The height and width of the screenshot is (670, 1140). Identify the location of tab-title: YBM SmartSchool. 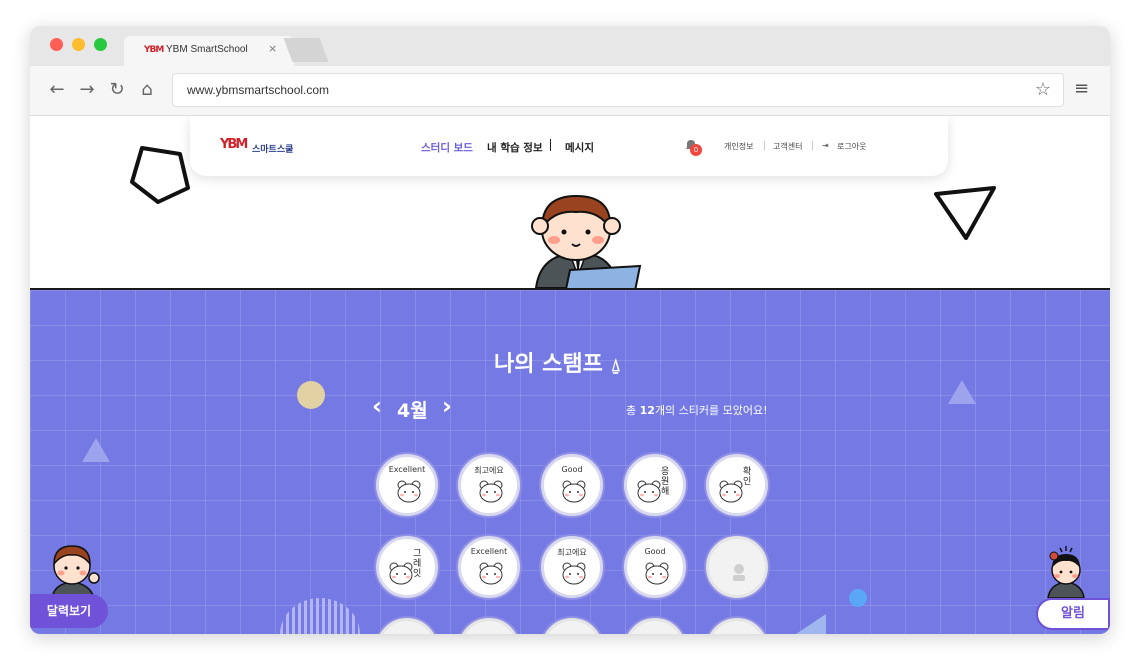
(207, 49).